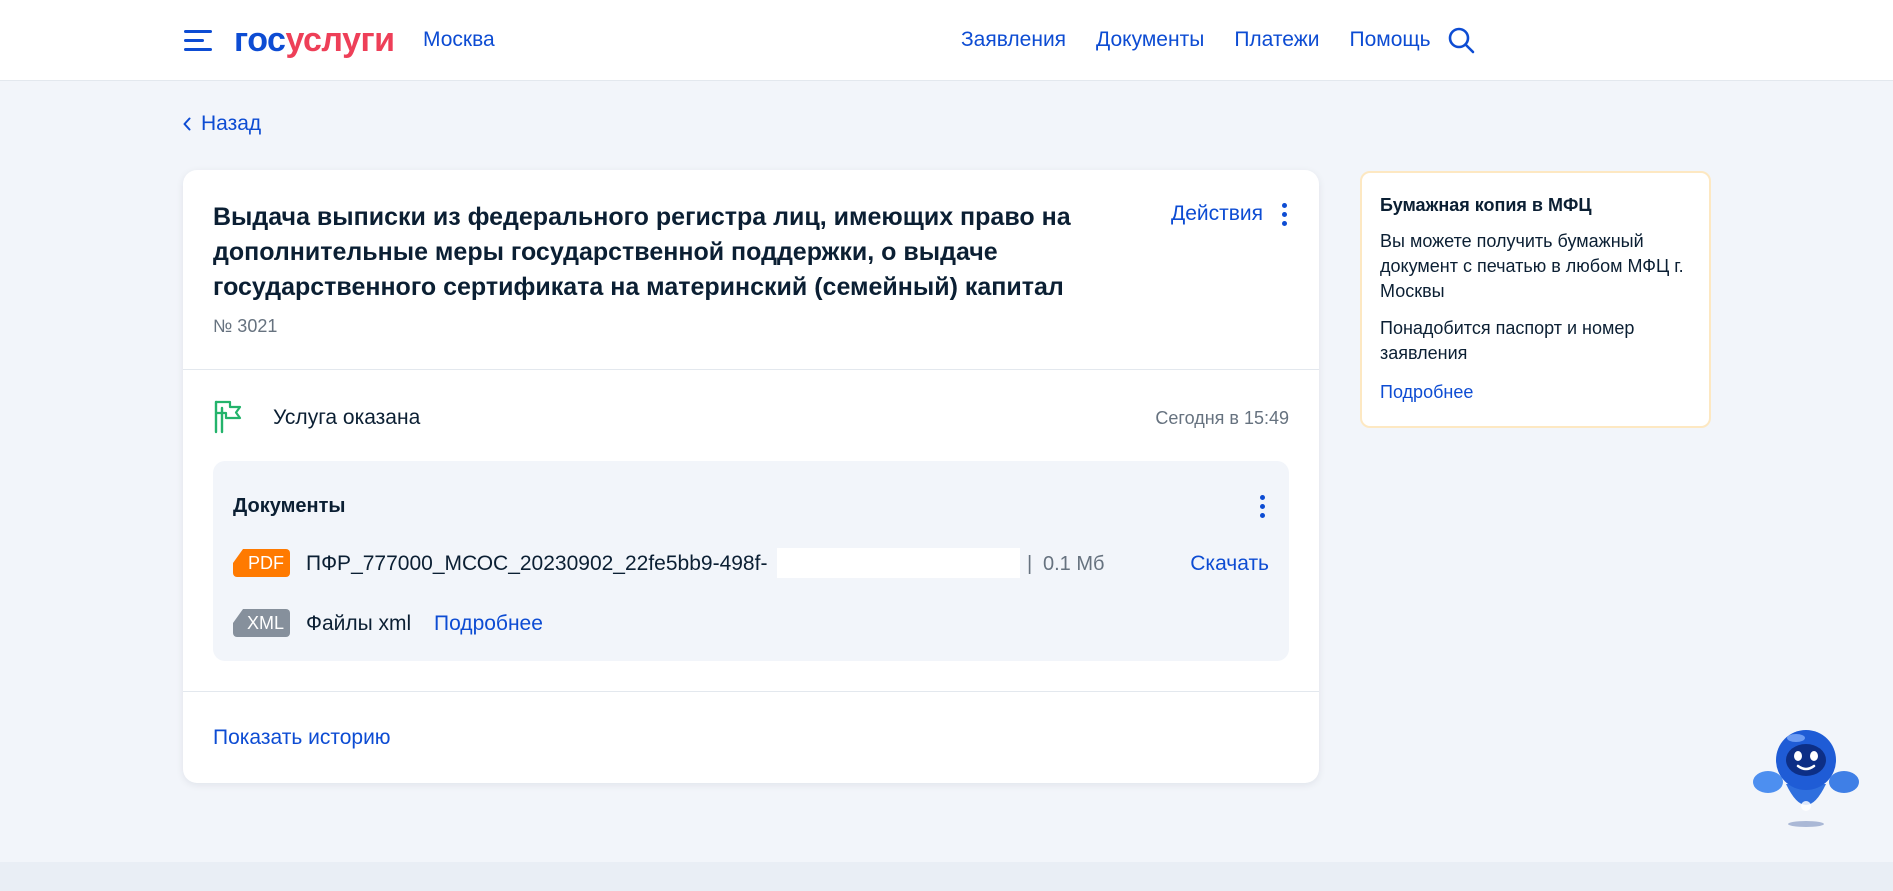 Image resolution: width=1893 pixels, height=891 pixels. I want to click on chevron-left-icon, so click(187, 124).